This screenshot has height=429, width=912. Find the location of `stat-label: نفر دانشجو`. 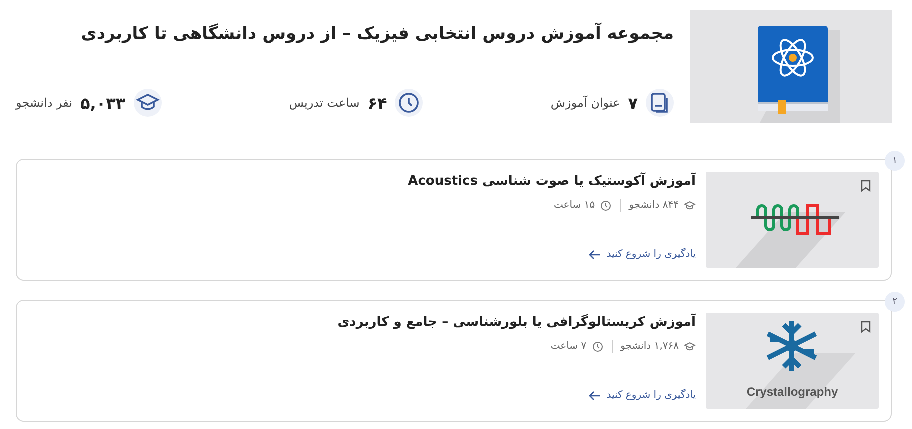

stat-label: نفر دانشجو is located at coordinates (44, 103).